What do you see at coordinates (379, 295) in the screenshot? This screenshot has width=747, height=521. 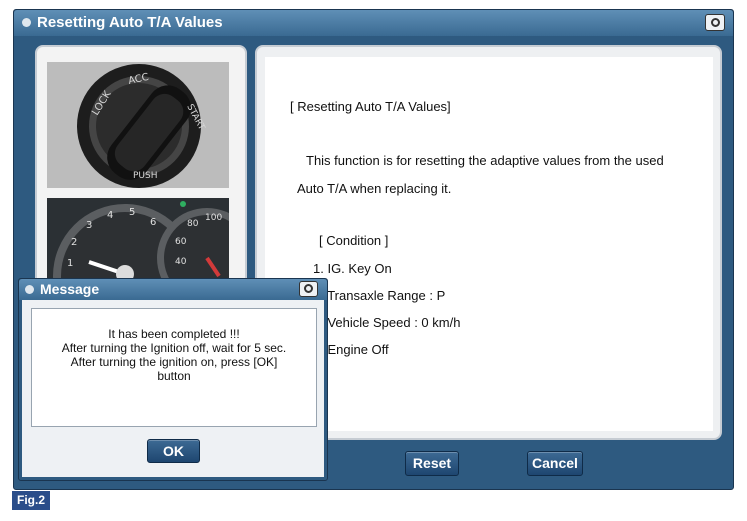 I see `condition-2: 2. Transaxle Range : P` at bounding box center [379, 295].